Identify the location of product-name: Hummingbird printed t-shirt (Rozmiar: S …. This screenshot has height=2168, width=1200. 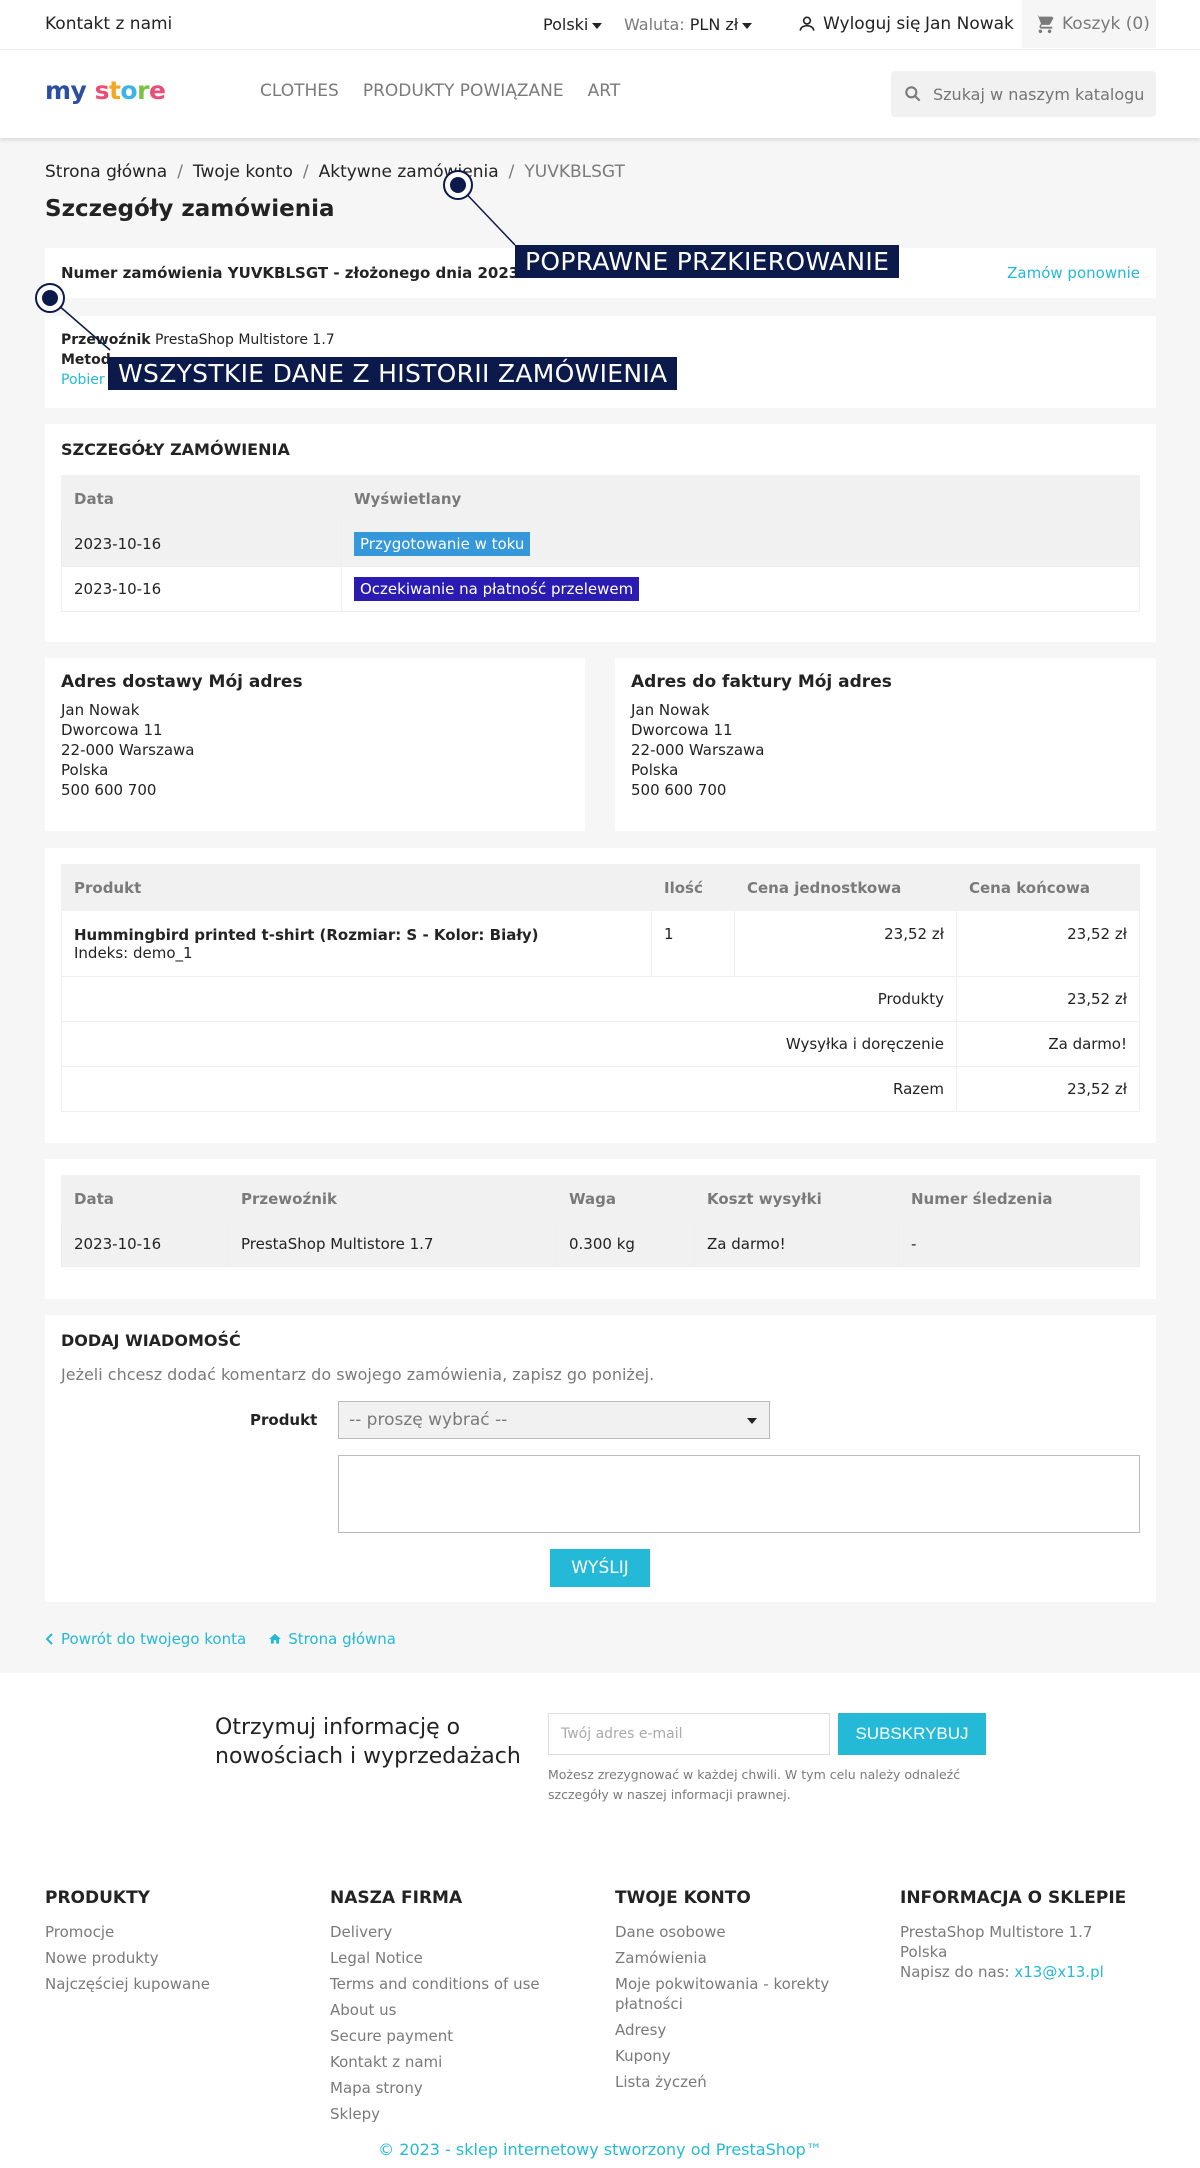
(306, 934).